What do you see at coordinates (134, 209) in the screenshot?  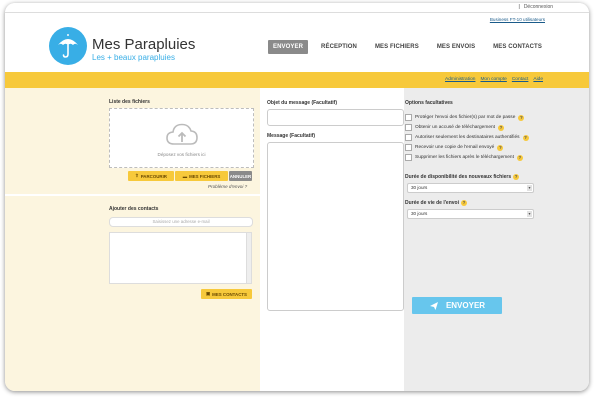 I see `contacts-title: Ajouter des contacts` at bounding box center [134, 209].